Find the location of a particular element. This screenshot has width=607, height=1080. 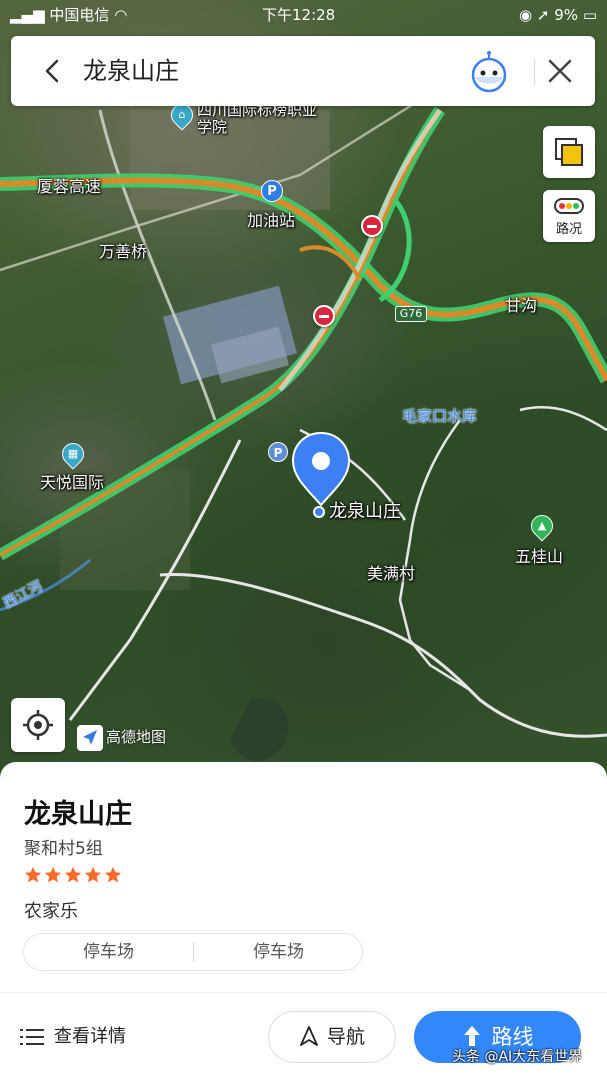

status-left: ▂▄▆ 中国电信 ◠ is located at coordinates (68, 15).